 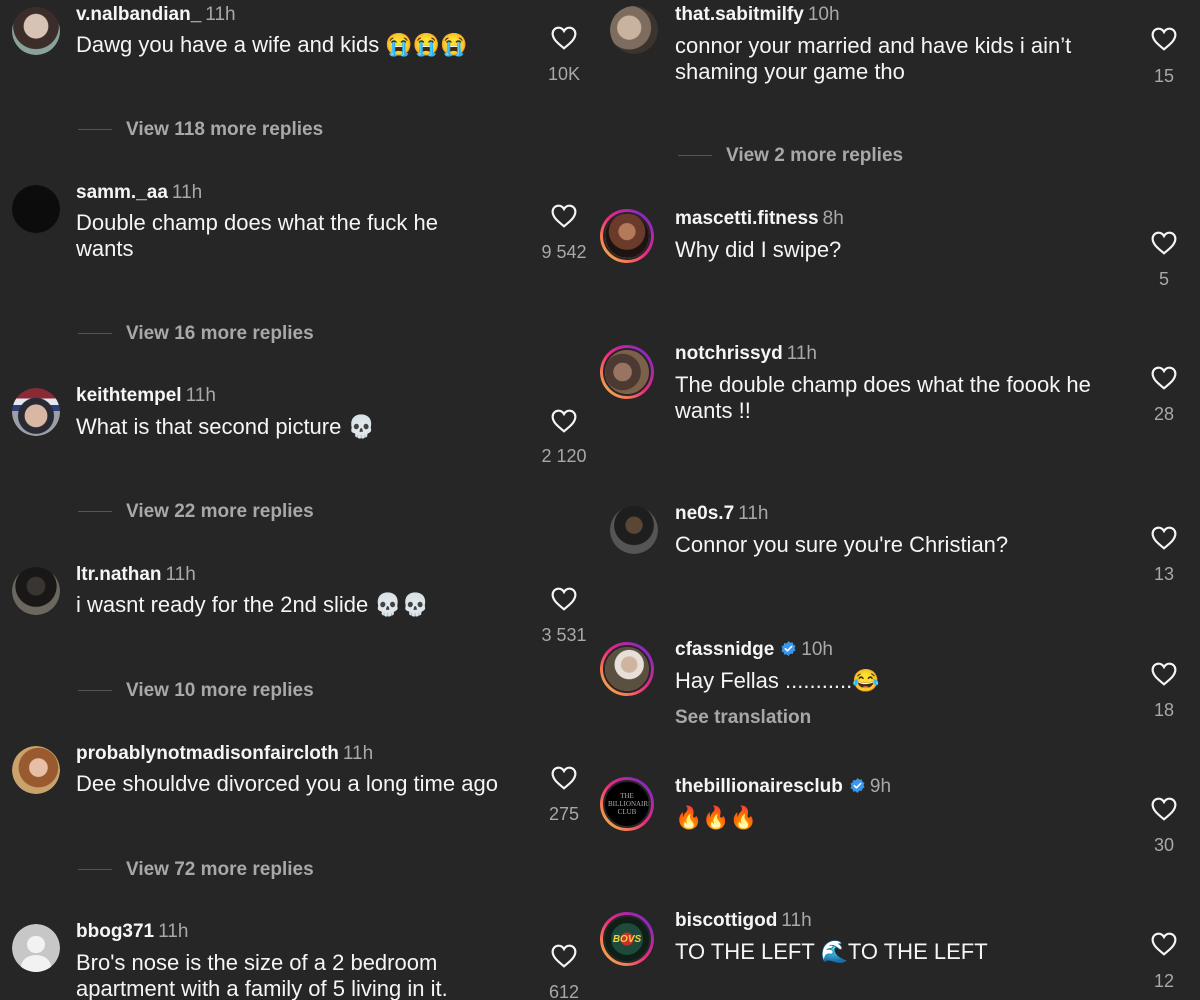 I want to click on like-count: 13, so click(x=1164, y=574).